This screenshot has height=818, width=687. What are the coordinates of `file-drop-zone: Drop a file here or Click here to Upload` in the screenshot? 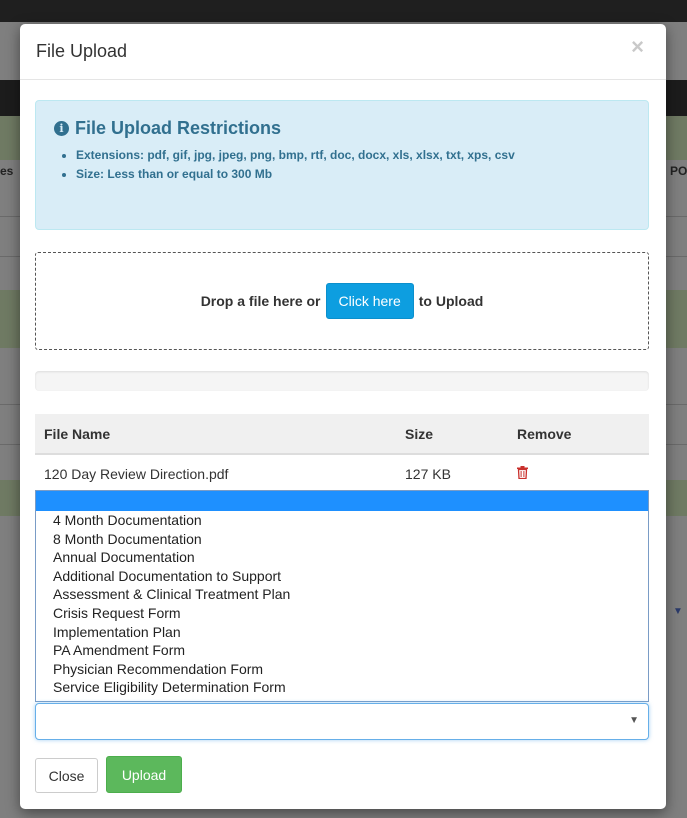 It's located at (342, 301).